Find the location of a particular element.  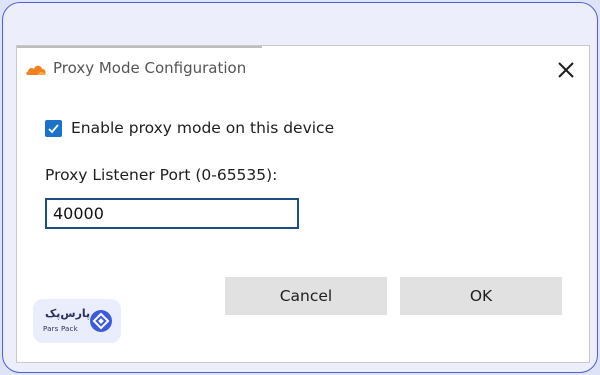

watermark-name-en: Pars Pack is located at coordinates (60, 329).